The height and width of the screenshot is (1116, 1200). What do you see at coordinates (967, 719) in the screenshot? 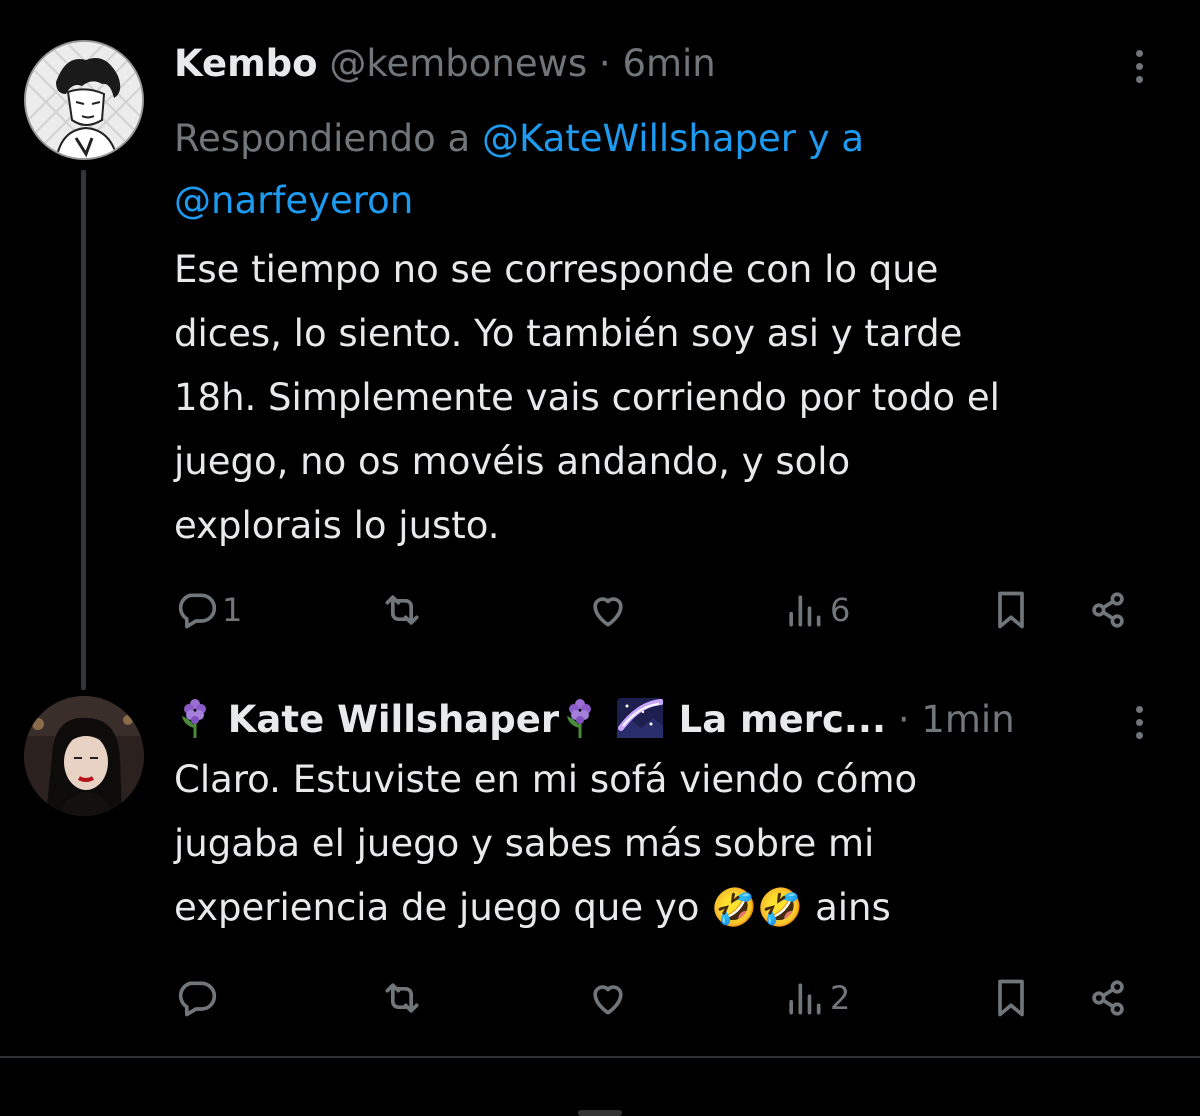
I see `timestamp: 1min` at bounding box center [967, 719].